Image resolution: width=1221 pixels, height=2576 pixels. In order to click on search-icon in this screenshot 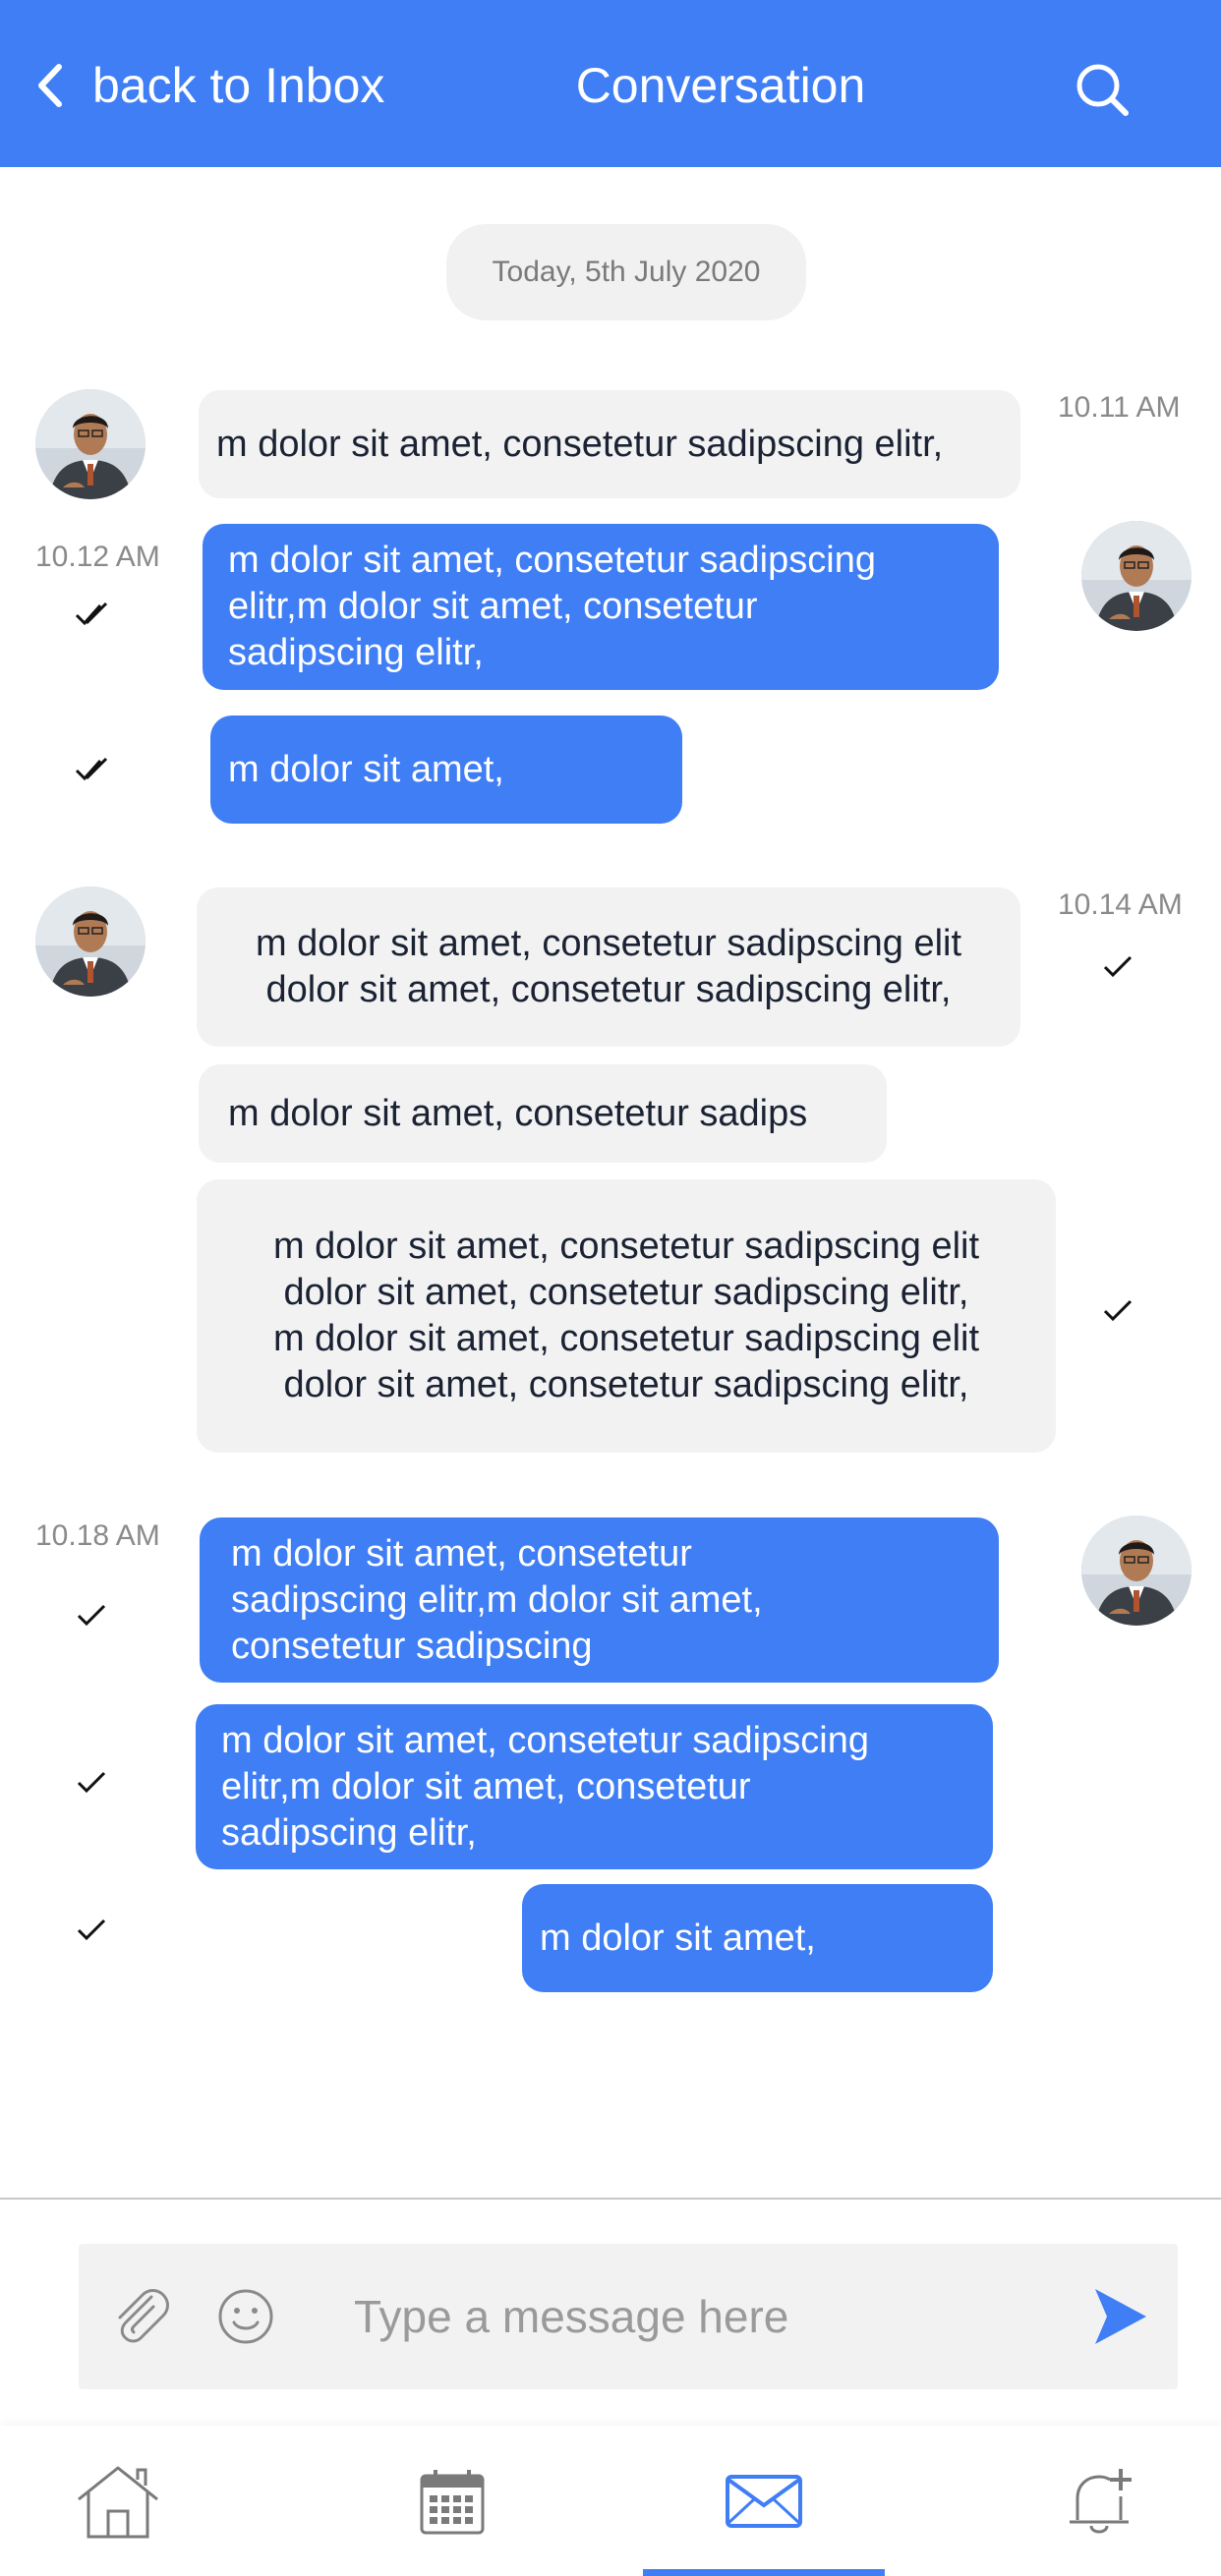, I will do `click(1103, 90)`.